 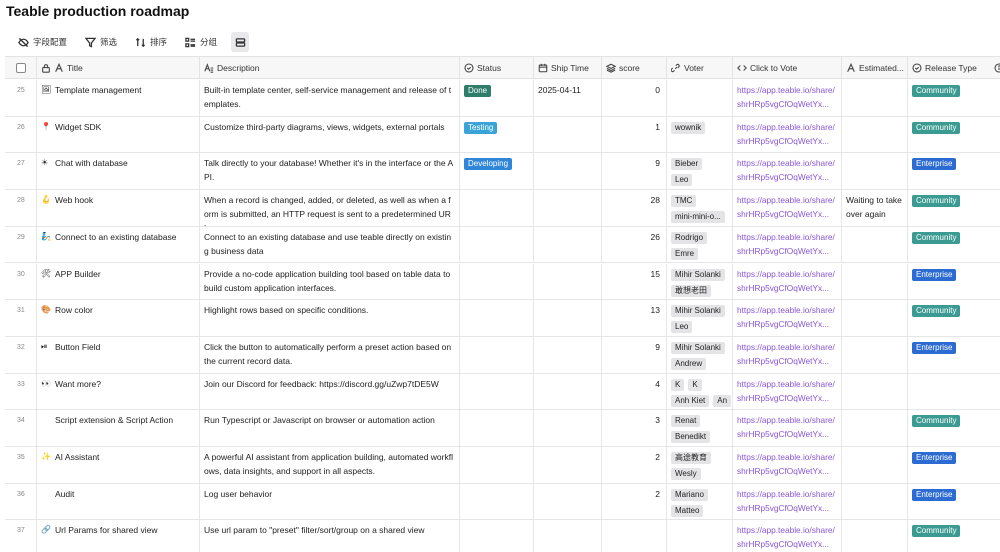 I want to click on row-index: 32, so click(x=21, y=354).